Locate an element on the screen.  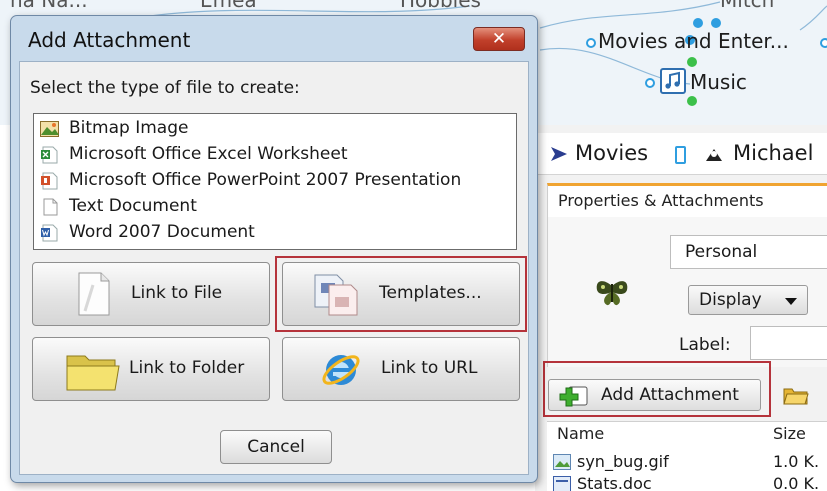
category-field: Personal is located at coordinates (748, 252).